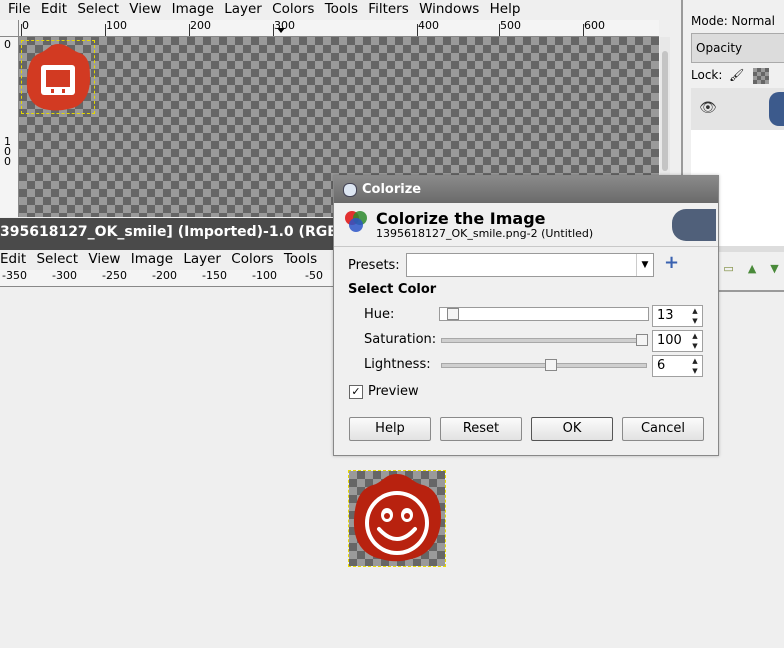 The height and width of the screenshot is (648, 784). What do you see at coordinates (737, 109) in the screenshot?
I see `layer-row: 👁` at bounding box center [737, 109].